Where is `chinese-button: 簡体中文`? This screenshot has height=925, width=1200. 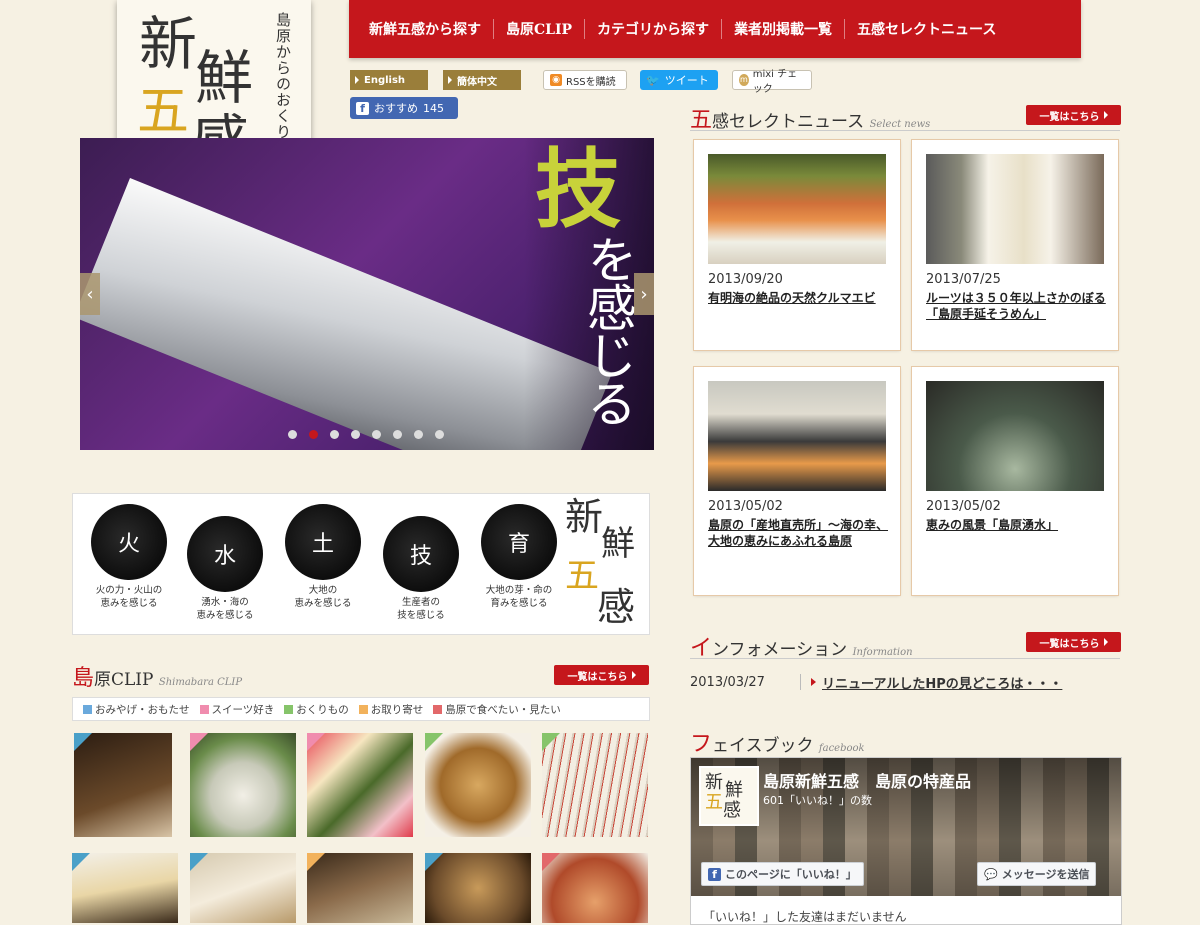 chinese-button: 簡体中文 is located at coordinates (482, 80).